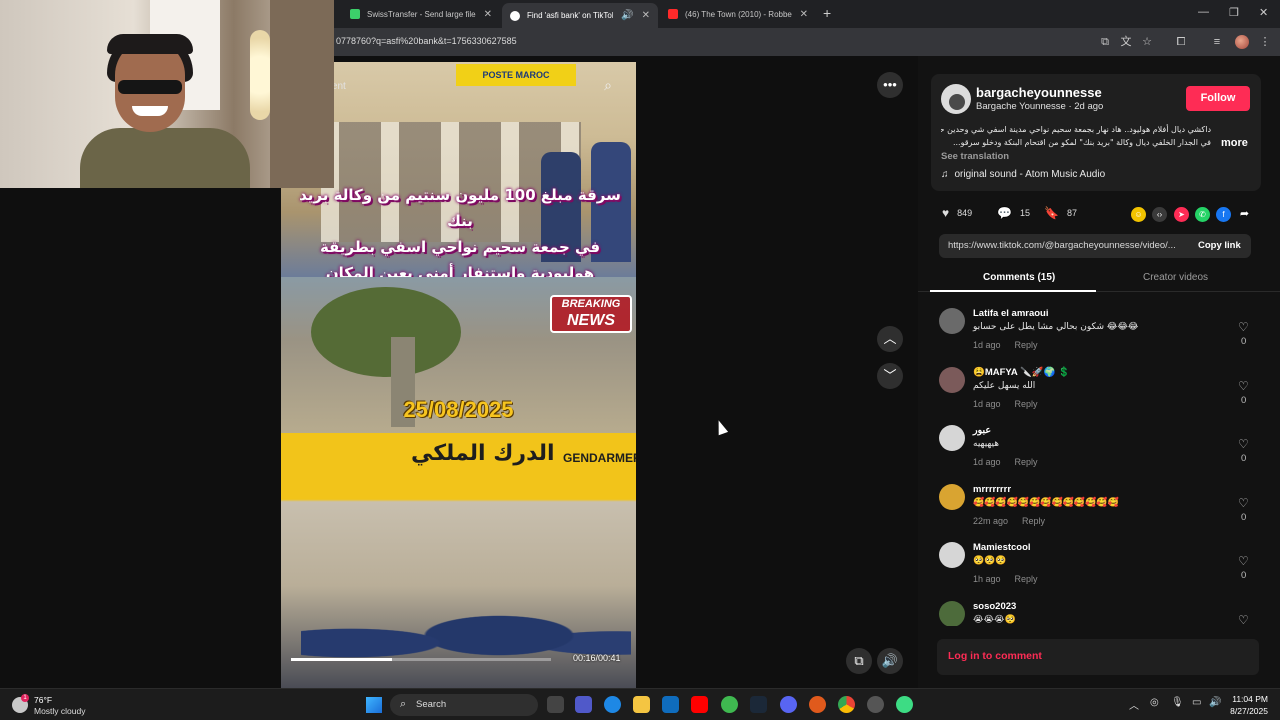  Describe the element at coordinates (1242, 42) in the screenshot. I see `profile-avatar` at that location.